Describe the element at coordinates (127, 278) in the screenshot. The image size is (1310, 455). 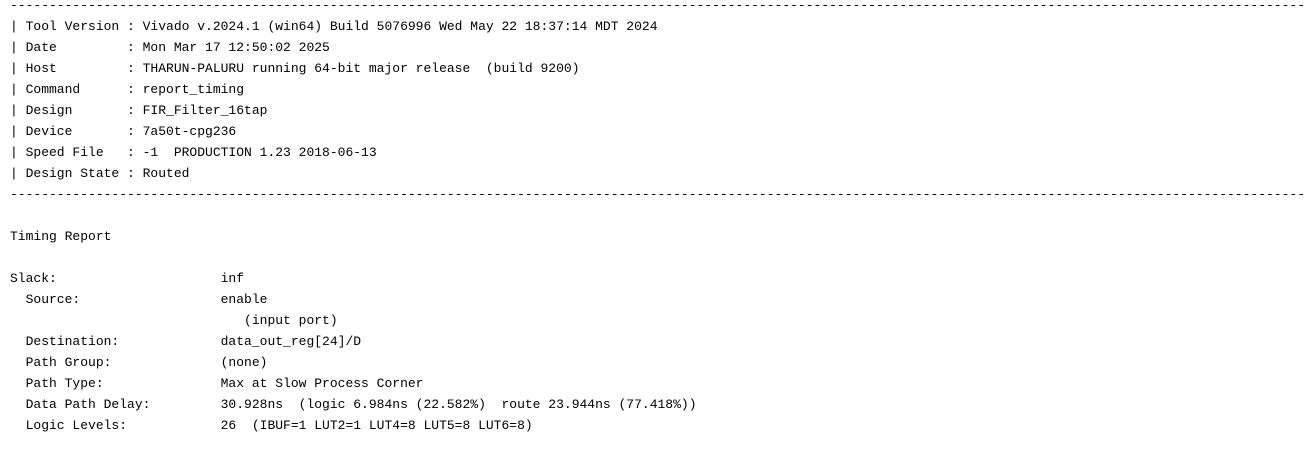
I see `slack-line: Slack: inf` at that location.